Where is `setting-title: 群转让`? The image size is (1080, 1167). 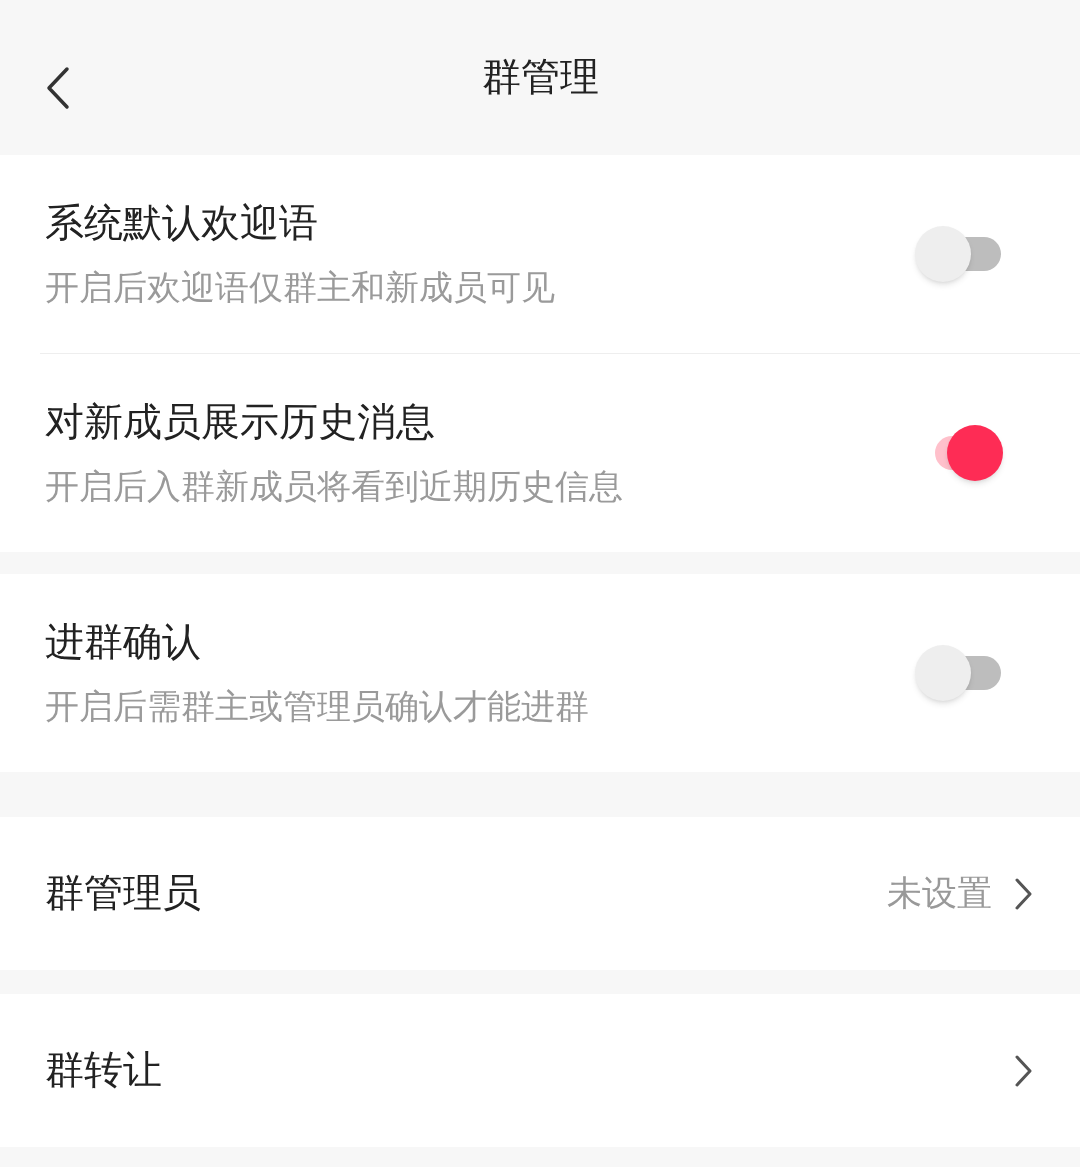 setting-title: 群转让 is located at coordinates (104, 1070).